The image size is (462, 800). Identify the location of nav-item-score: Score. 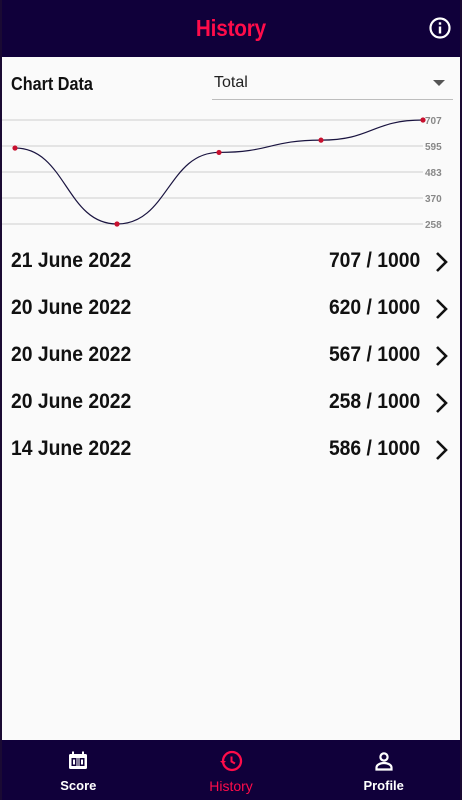
(78, 770).